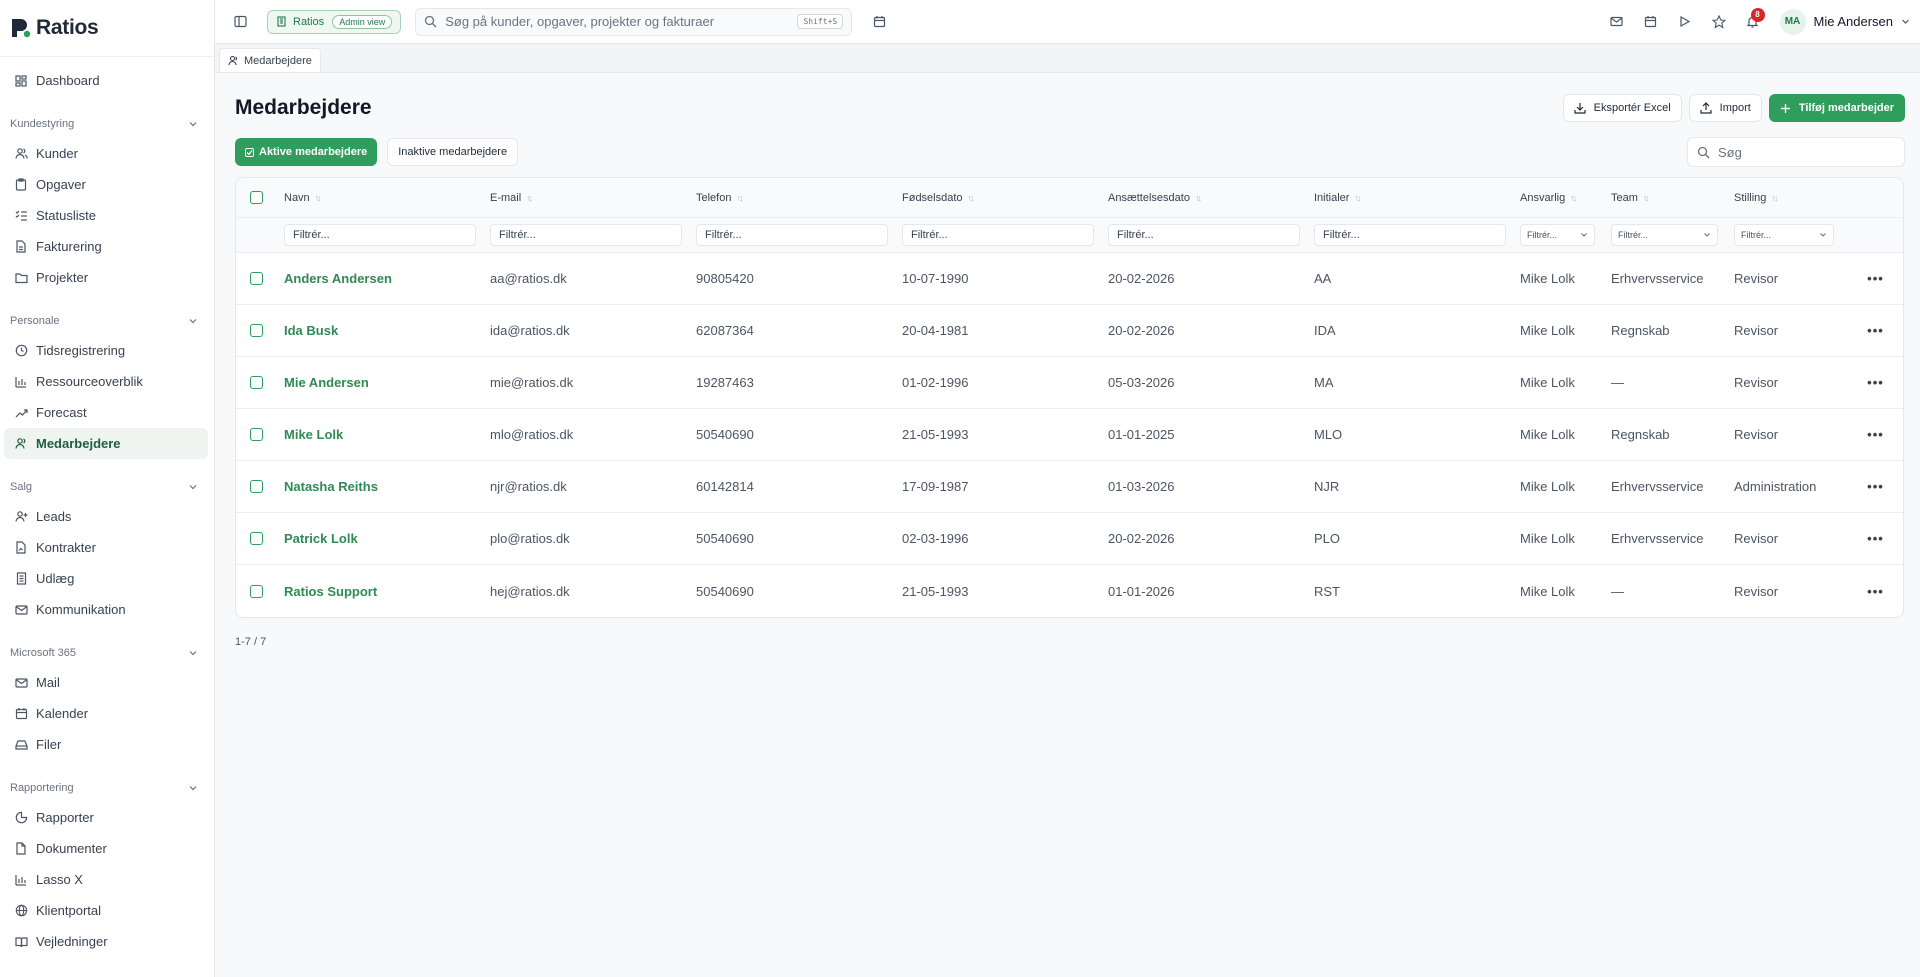 The image size is (1920, 977). What do you see at coordinates (1725, 108) in the screenshot?
I see `import-button: Import` at bounding box center [1725, 108].